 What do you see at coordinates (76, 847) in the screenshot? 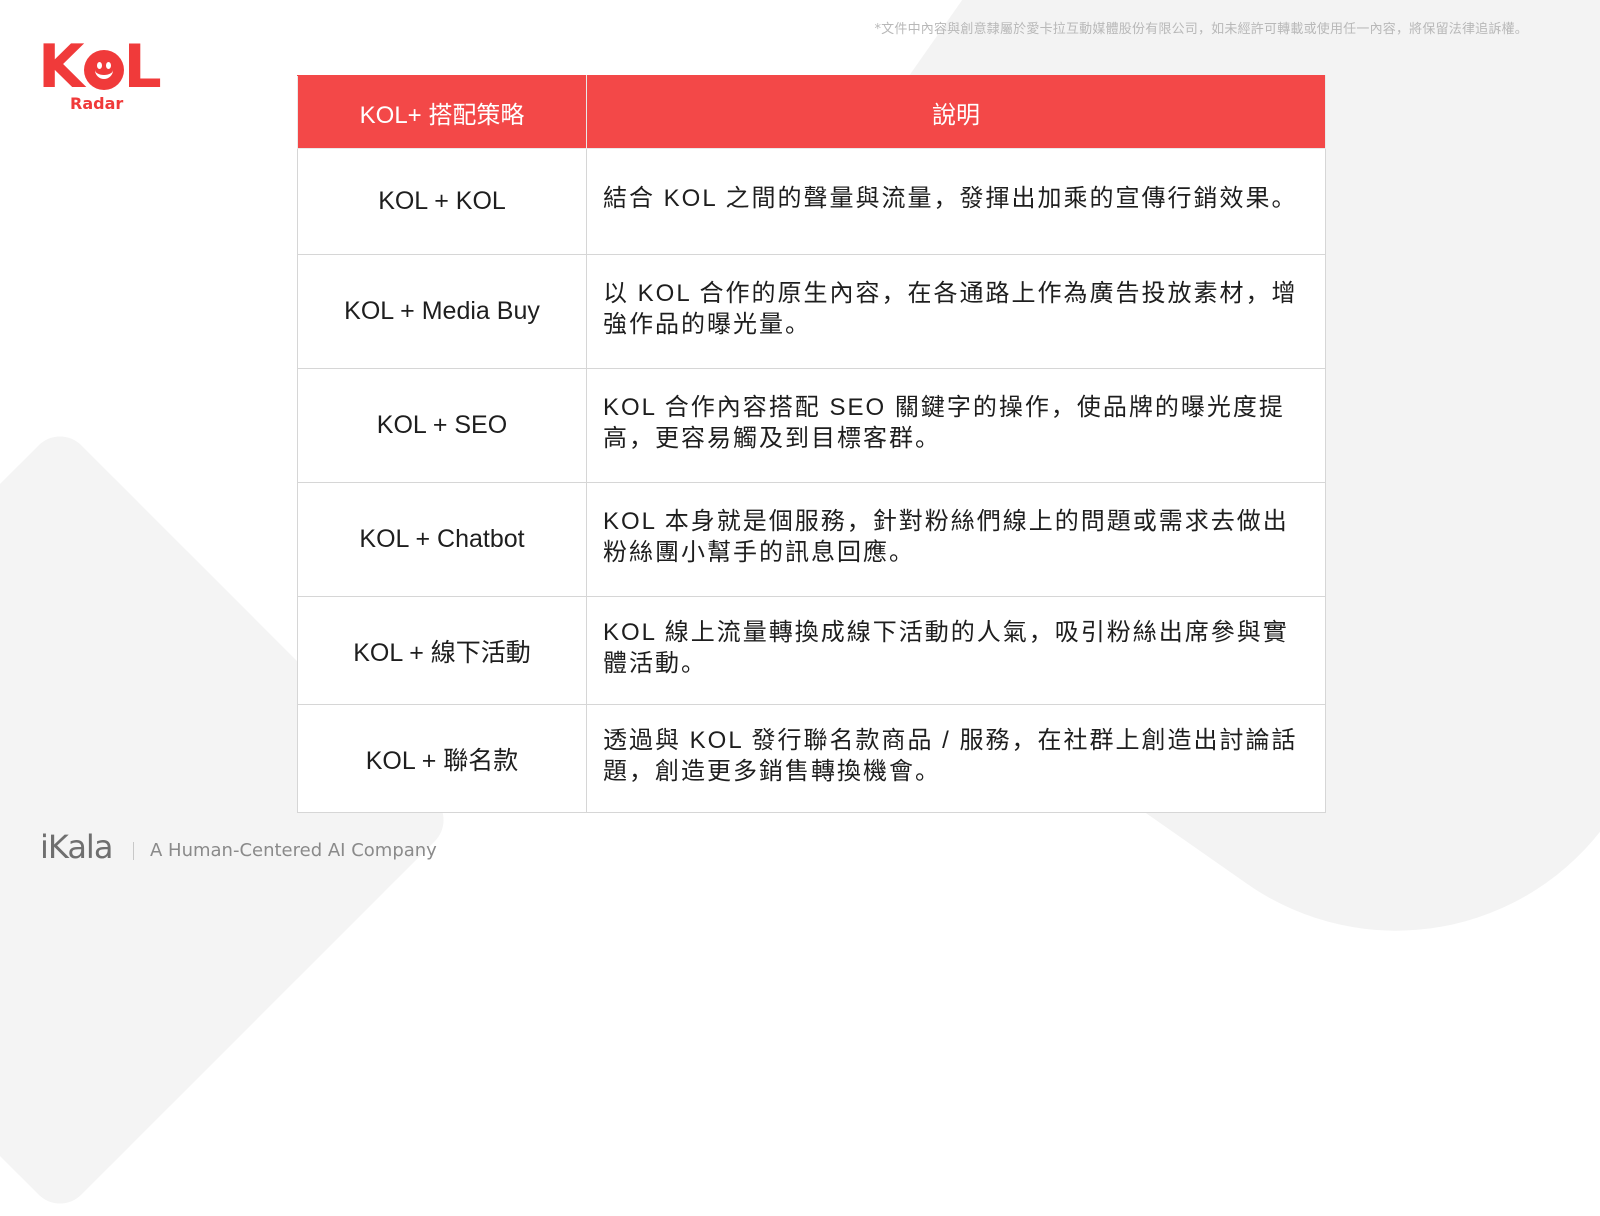
I see `ikala-logo: iKala` at bounding box center [76, 847].